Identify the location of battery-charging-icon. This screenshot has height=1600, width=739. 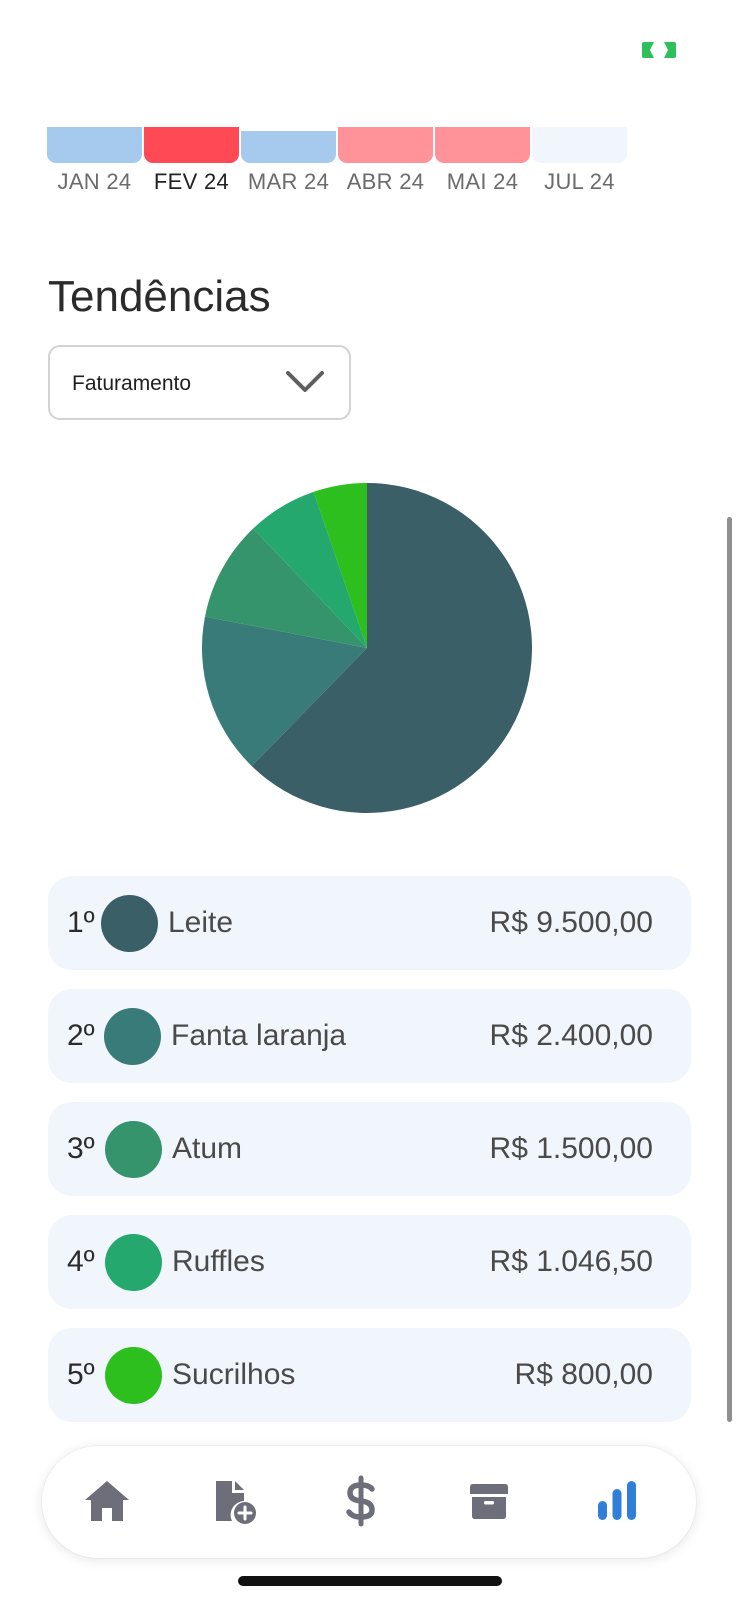
(659, 50).